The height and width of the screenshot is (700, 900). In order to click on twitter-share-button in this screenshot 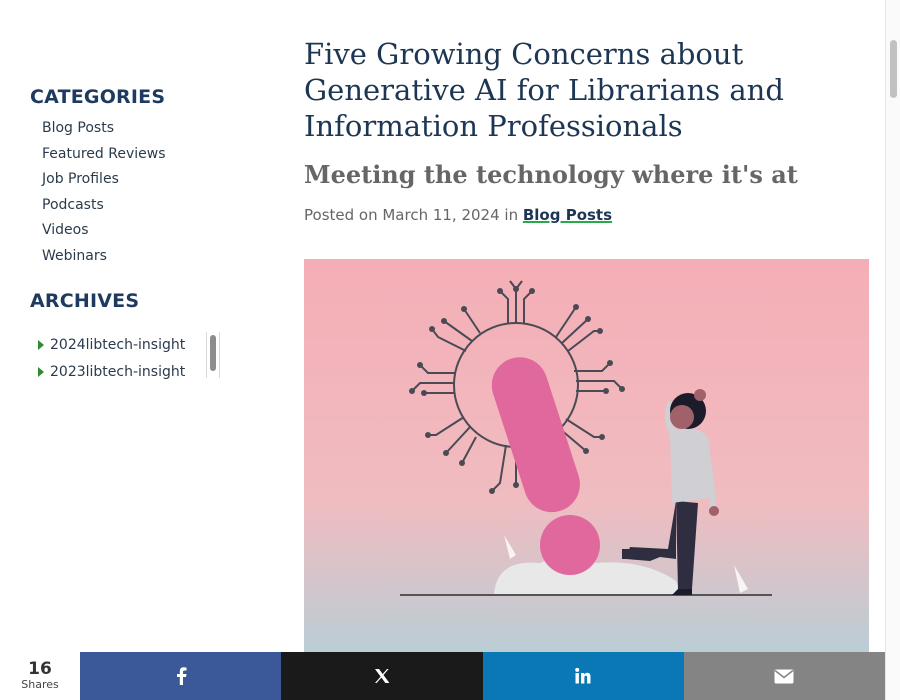, I will do `click(382, 676)`.